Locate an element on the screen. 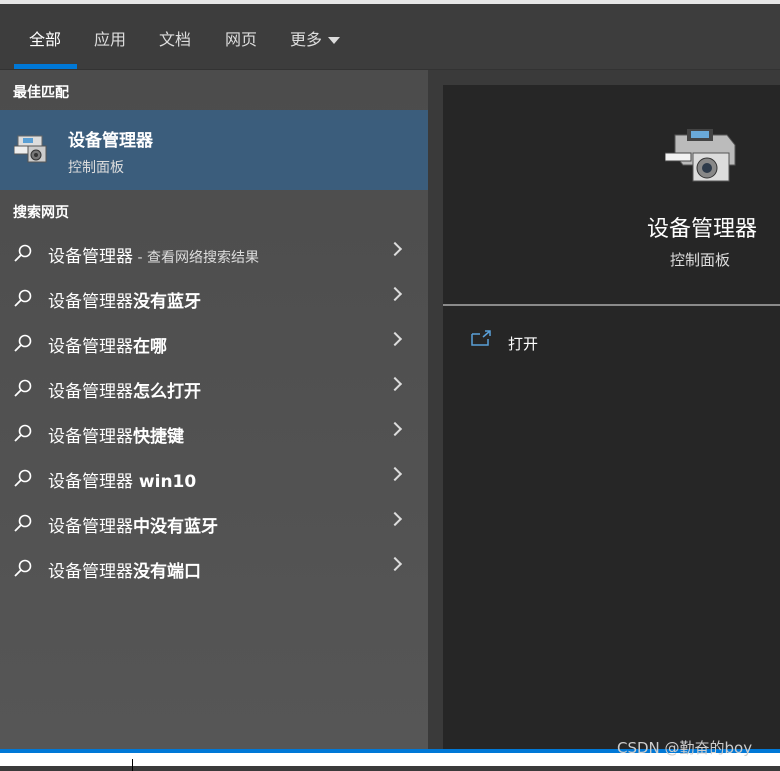 Image resolution: width=780 pixels, height=771 pixels. suggestion-text: 设备管理器中没有蓝牙 is located at coordinates (133, 524).